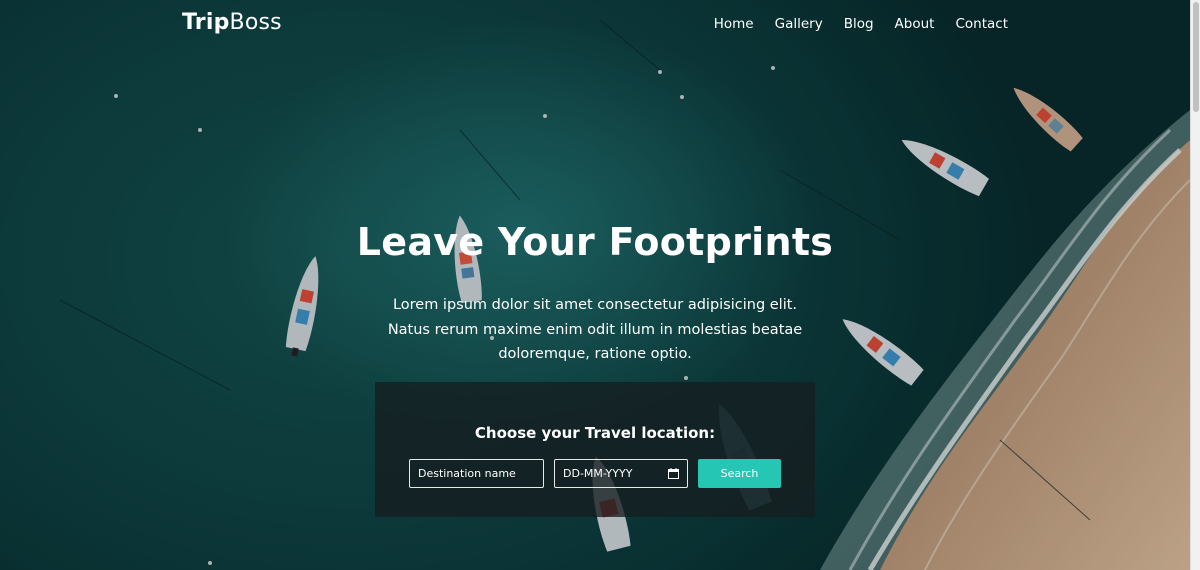 The image size is (1200, 570). What do you see at coordinates (595, 25) in the screenshot?
I see `top-navigation: TripBoss Home Gallery Blog About Contact` at bounding box center [595, 25].